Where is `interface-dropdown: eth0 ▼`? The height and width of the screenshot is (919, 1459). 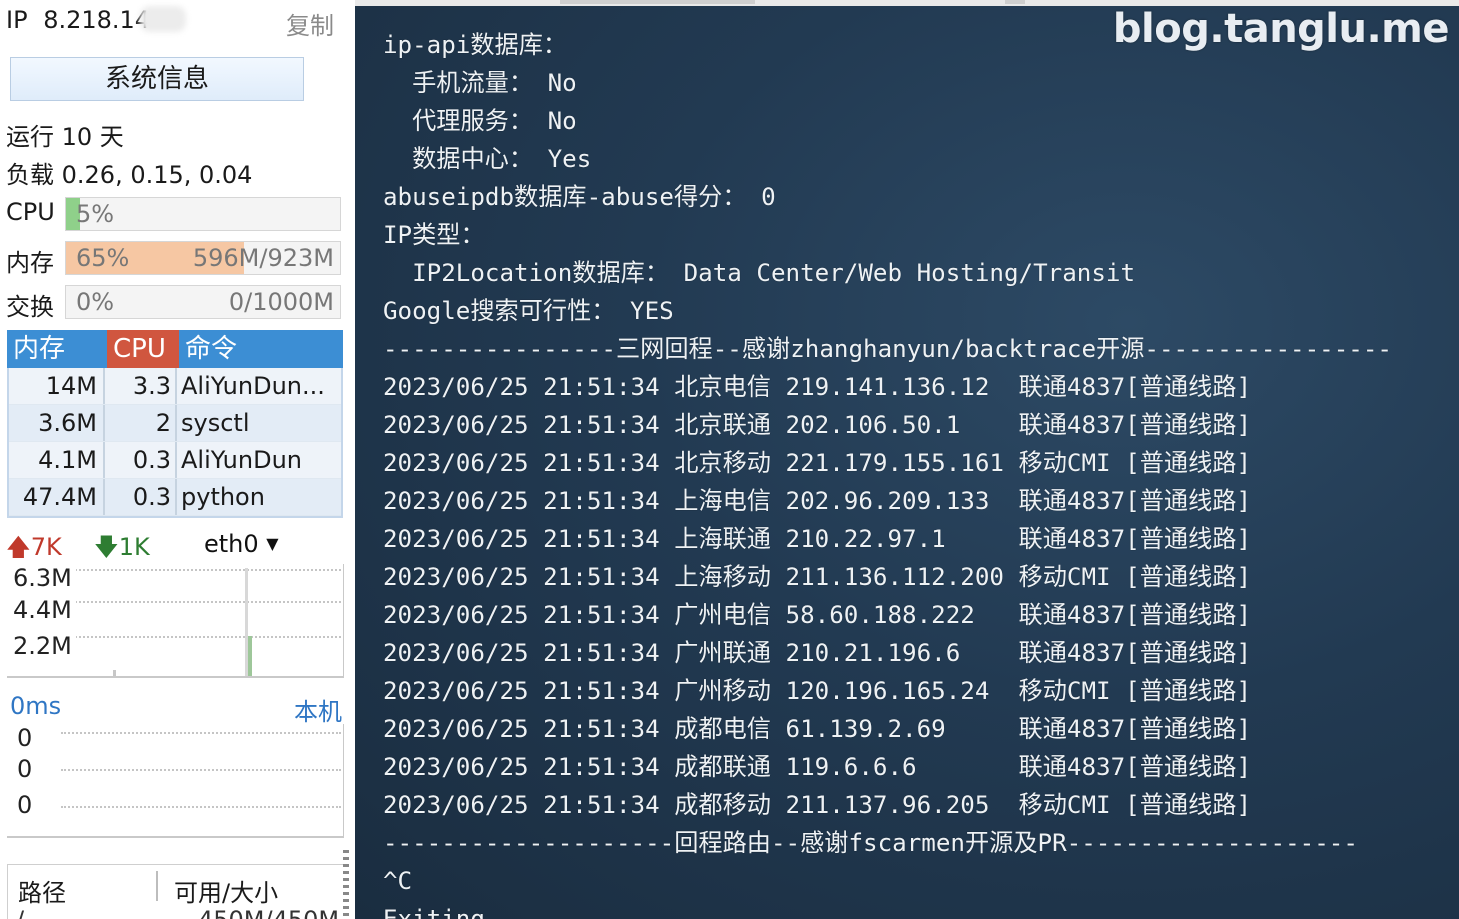
interface-dropdown: eth0 ▼ is located at coordinates (241, 544).